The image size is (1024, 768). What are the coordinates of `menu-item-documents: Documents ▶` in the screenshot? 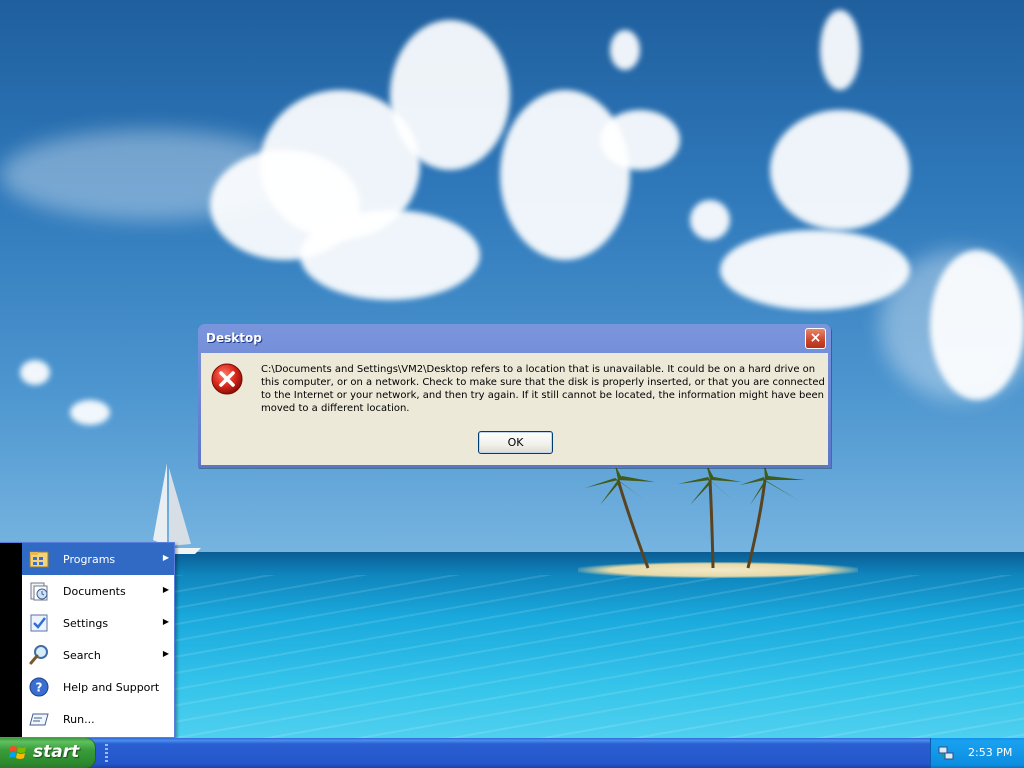 It's located at (98, 591).